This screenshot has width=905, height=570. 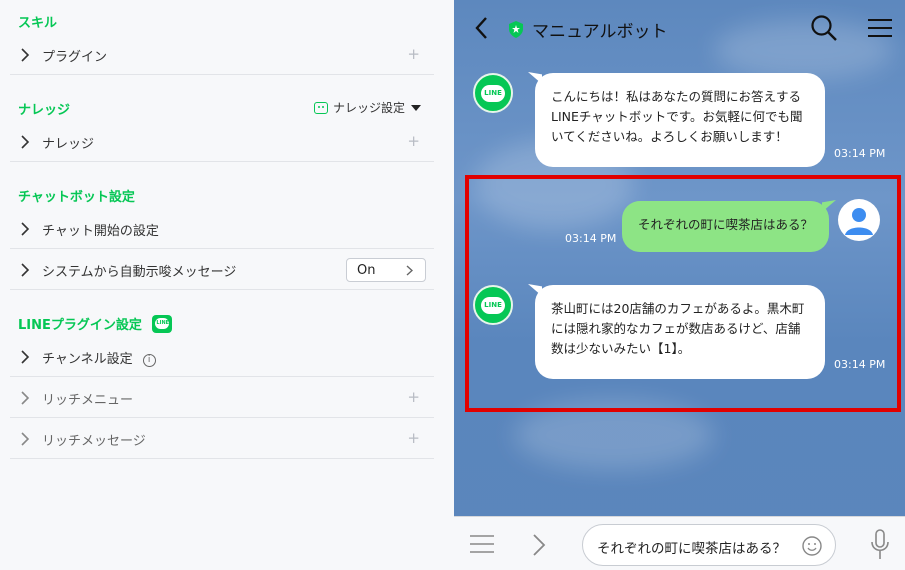 What do you see at coordinates (812, 546) in the screenshot?
I see `emoji-icon` at bounding box center [812, 546].